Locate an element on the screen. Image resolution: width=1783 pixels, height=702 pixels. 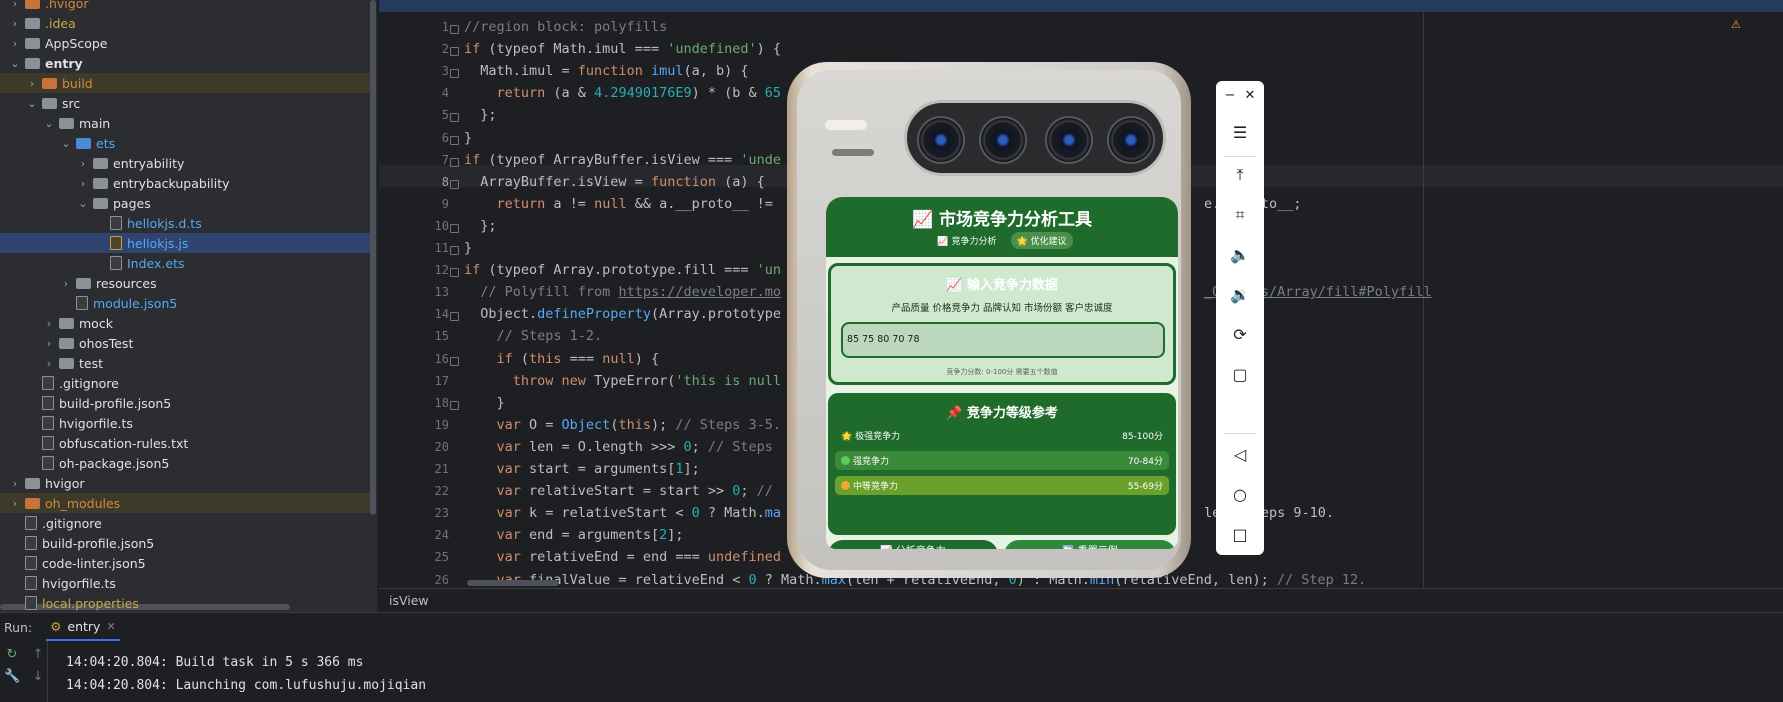
menu-icon: ☰ is located at coordinates (1240, 133).